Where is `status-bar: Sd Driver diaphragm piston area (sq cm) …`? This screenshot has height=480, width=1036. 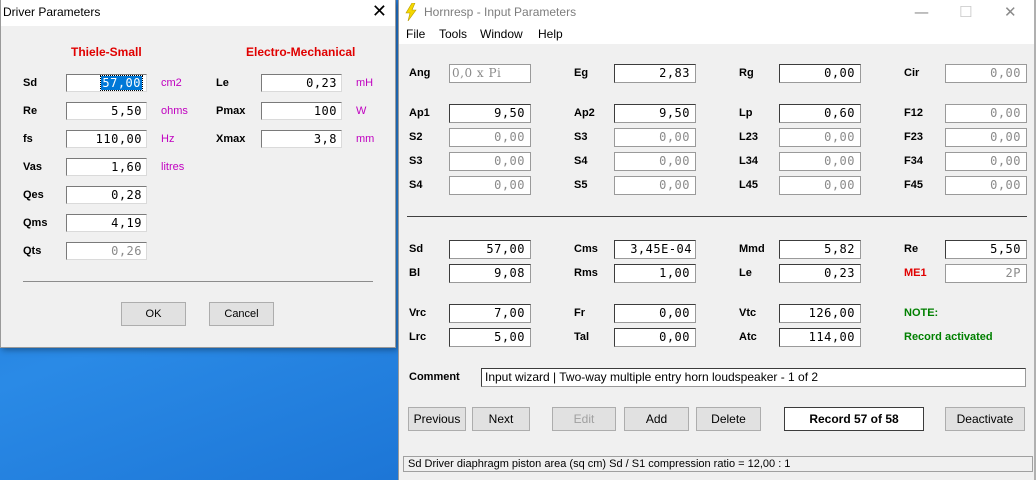 status-bar: Sd Driver diaphragm piston area (sq cm) … is located at coordinates (718, 464).